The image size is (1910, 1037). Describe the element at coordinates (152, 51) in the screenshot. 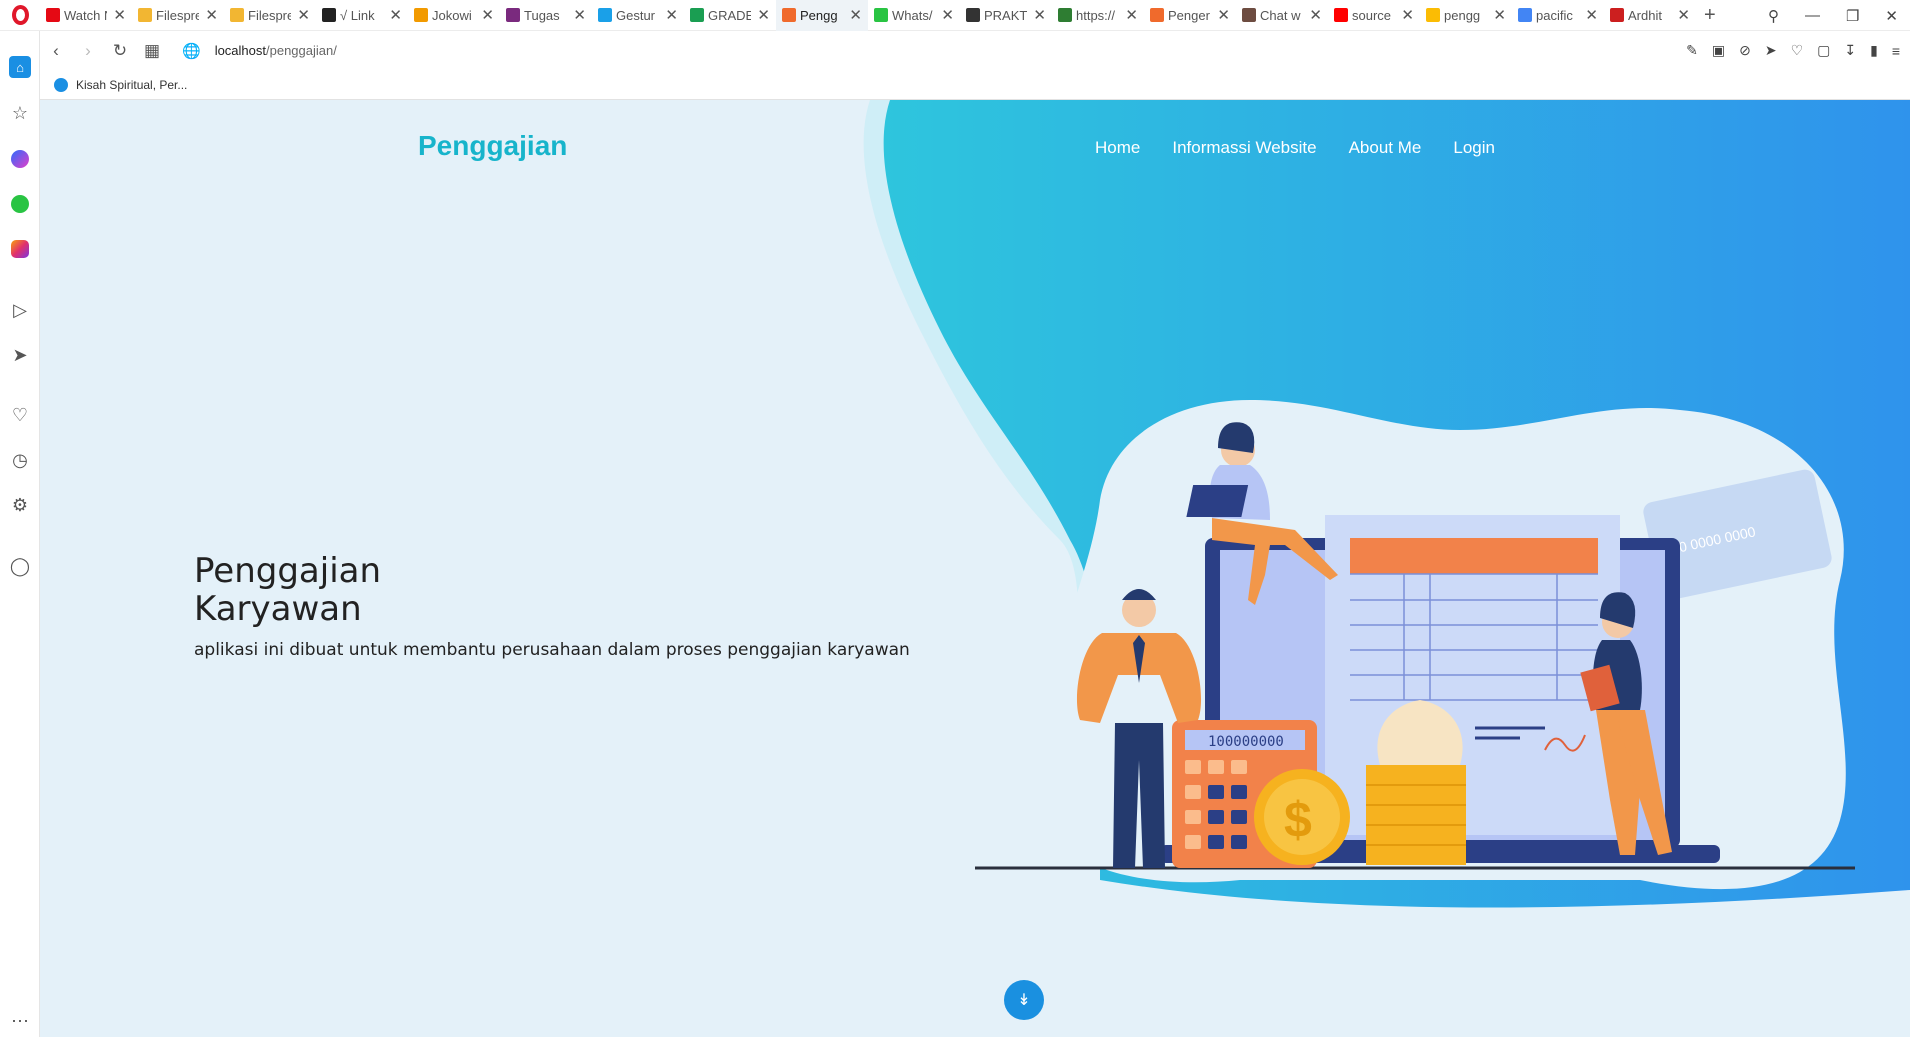

I see `tab-grid-icon: ▦` at that location.